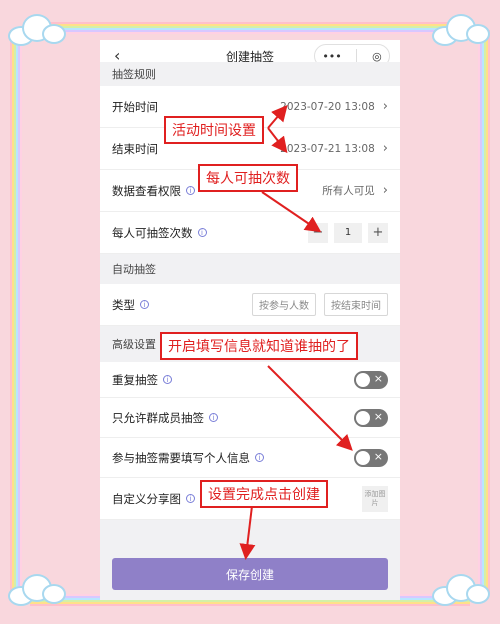 The height and width of the screenshot is (624, 500). I want to click on annotation-draw-count: 每人可抽次数, so click(248, 178).